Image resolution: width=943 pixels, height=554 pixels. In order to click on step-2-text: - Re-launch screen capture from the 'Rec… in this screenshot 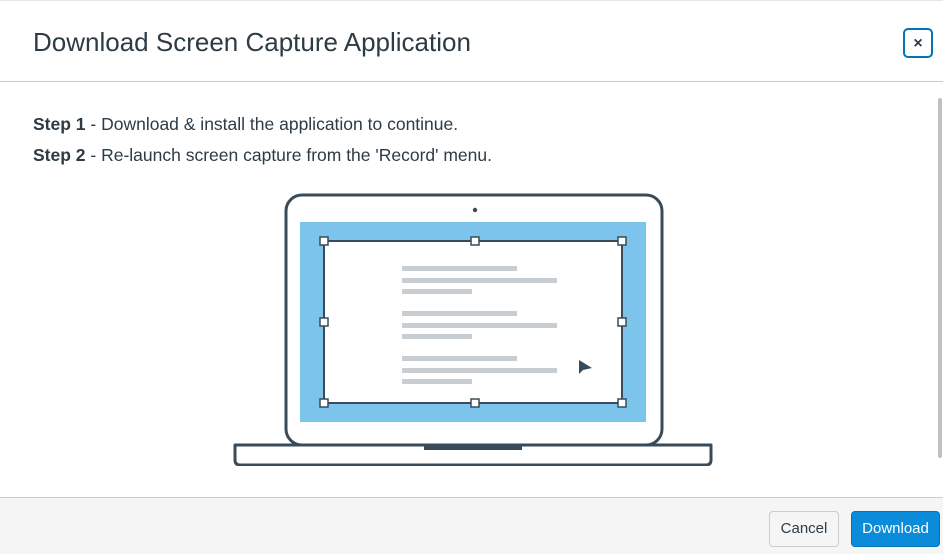, I will do `click(288, 155)`.